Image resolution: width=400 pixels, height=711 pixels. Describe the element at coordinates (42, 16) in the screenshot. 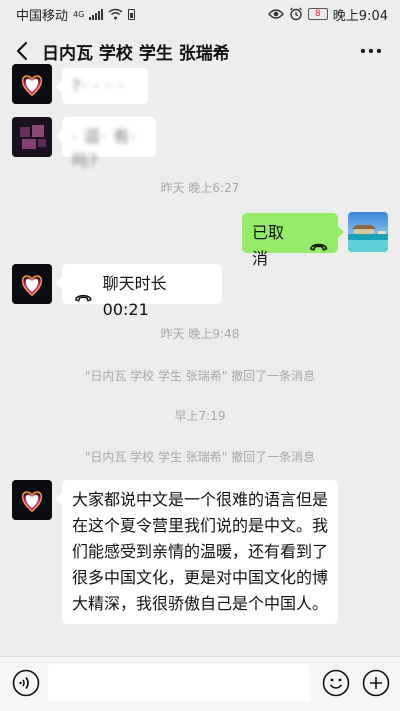

I see `carrier-label: 中国移动` at that location.